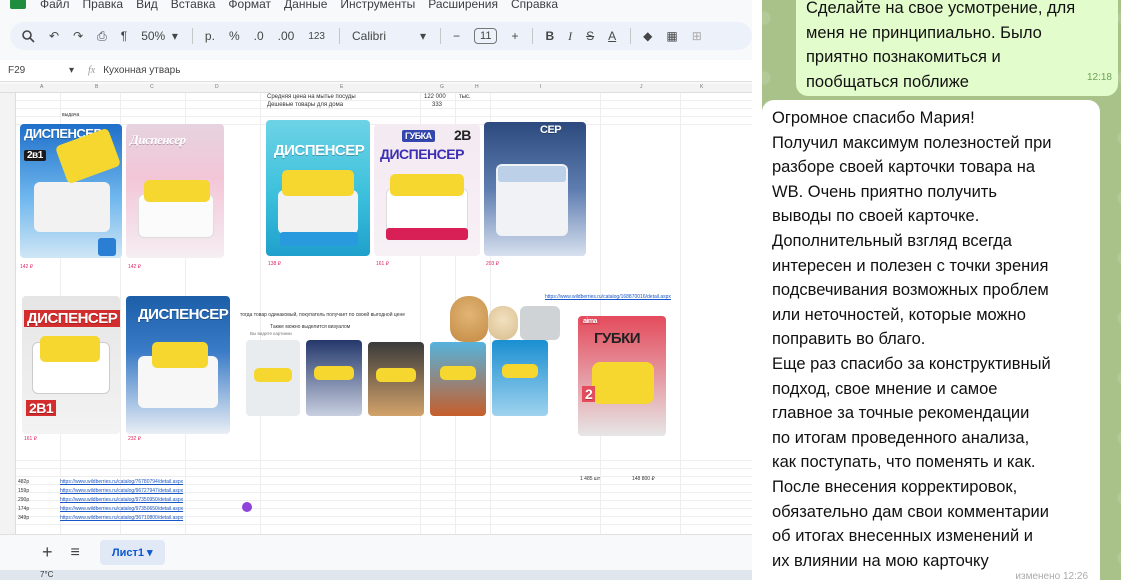 The height and width of the screenshot is (580, 1121). I want to click on product-card: aima ГУБКИ 2, so click(622, 376).